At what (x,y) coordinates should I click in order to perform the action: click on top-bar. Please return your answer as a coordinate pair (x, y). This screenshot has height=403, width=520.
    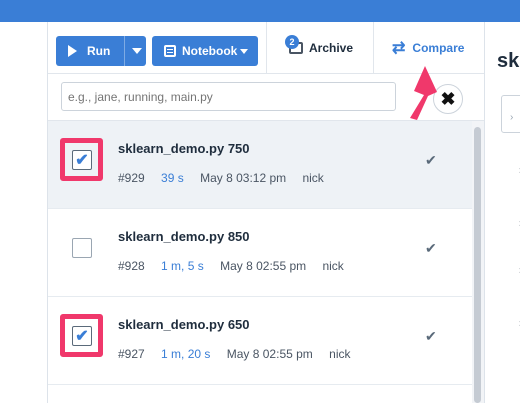
    Looking at the image, I should click on (260, 11).